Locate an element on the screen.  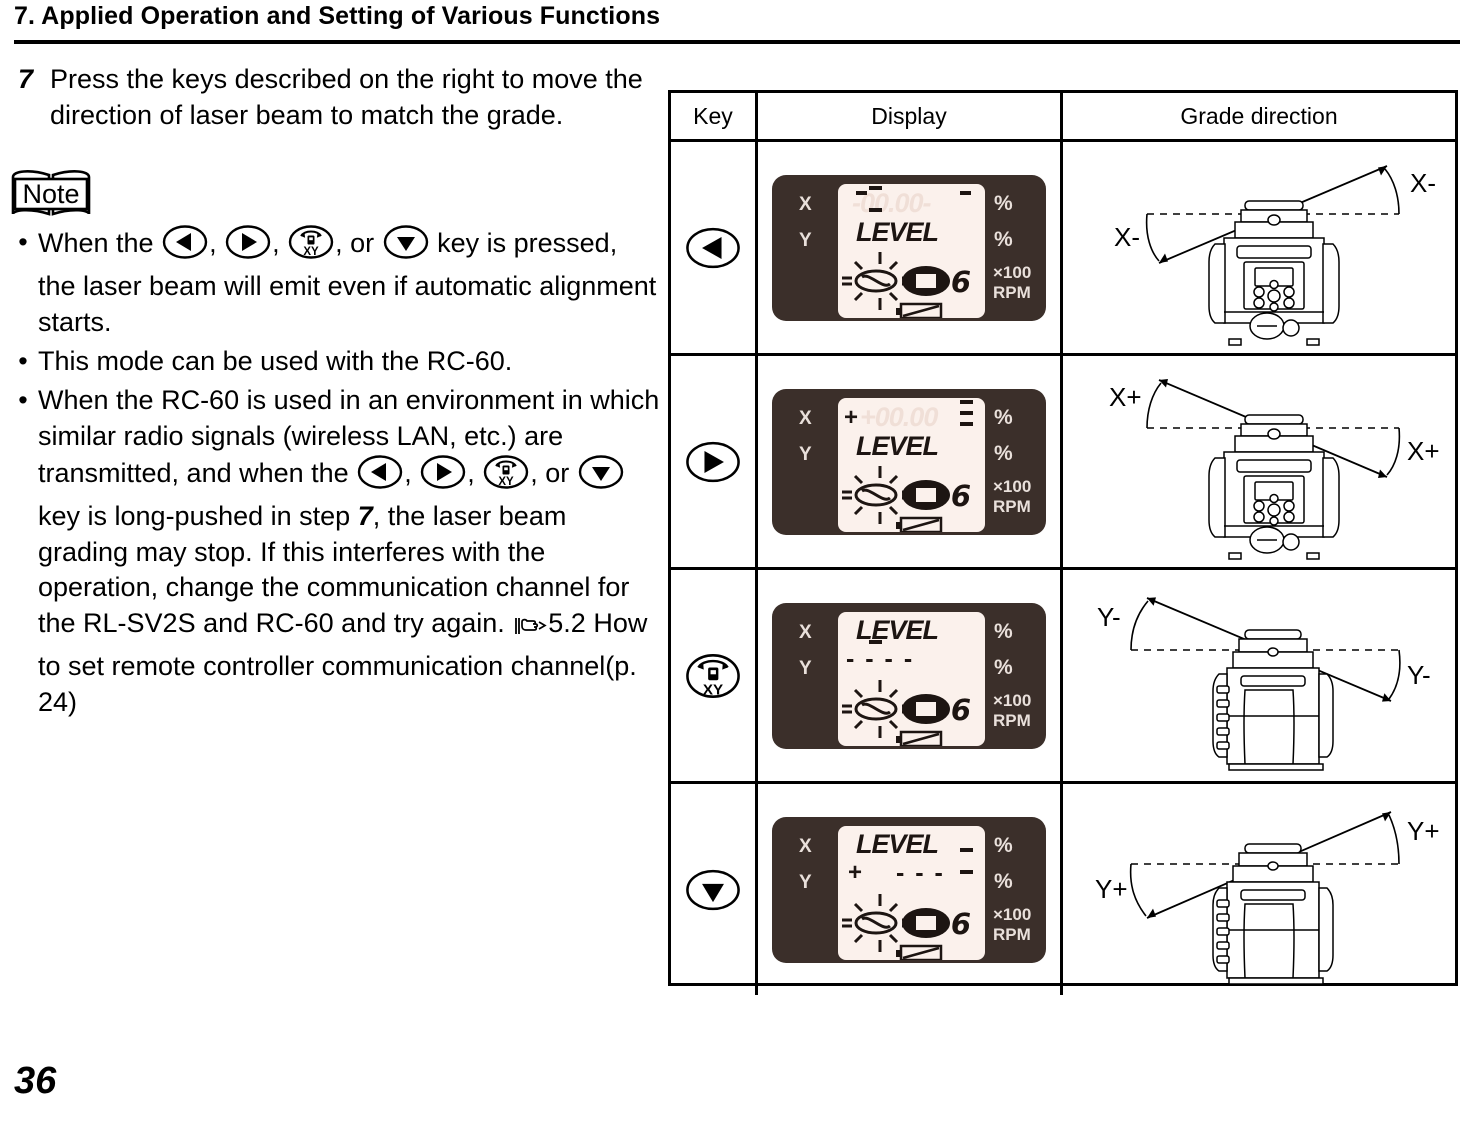
step-number: 7 is located at coordinates (26, 79).